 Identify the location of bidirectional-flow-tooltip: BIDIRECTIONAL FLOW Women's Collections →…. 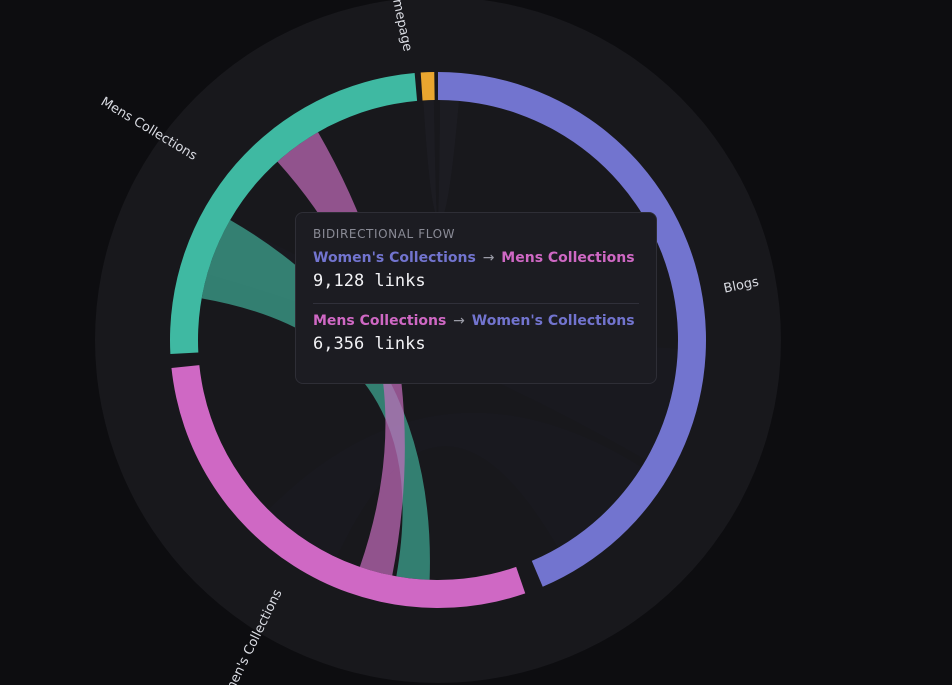
(476, 298).